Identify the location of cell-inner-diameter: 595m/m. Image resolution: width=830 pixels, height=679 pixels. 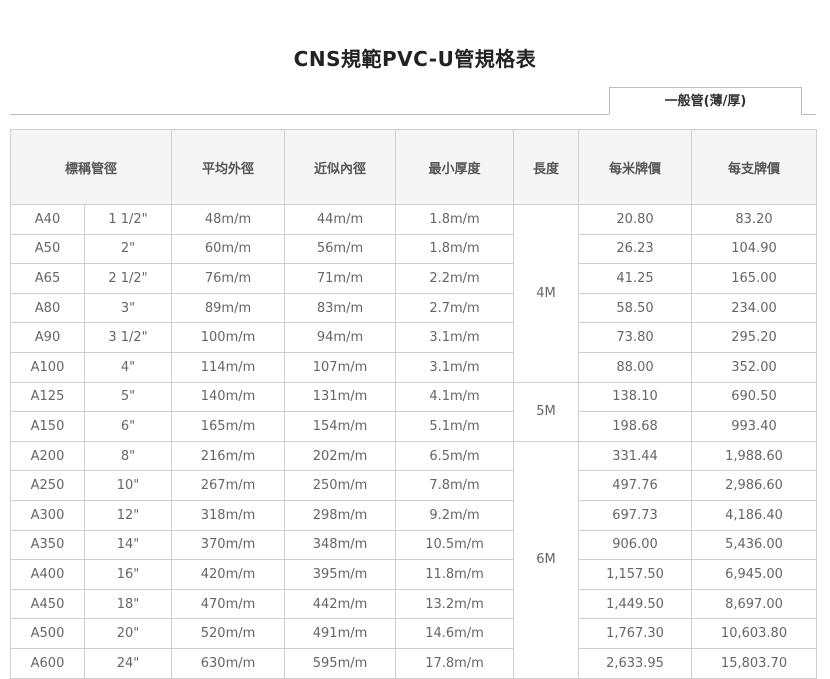
(340, 663).